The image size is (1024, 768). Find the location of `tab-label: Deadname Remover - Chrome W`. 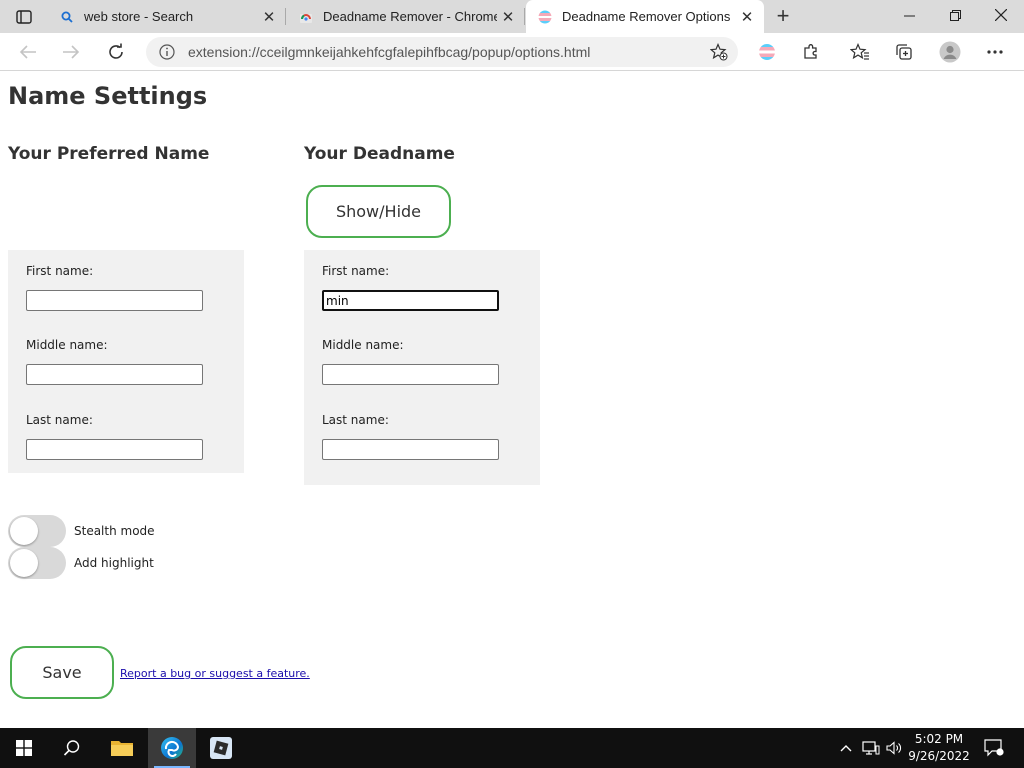

tab-label: Deadname Remover - Chrome W is located at coordinates (410, 16).